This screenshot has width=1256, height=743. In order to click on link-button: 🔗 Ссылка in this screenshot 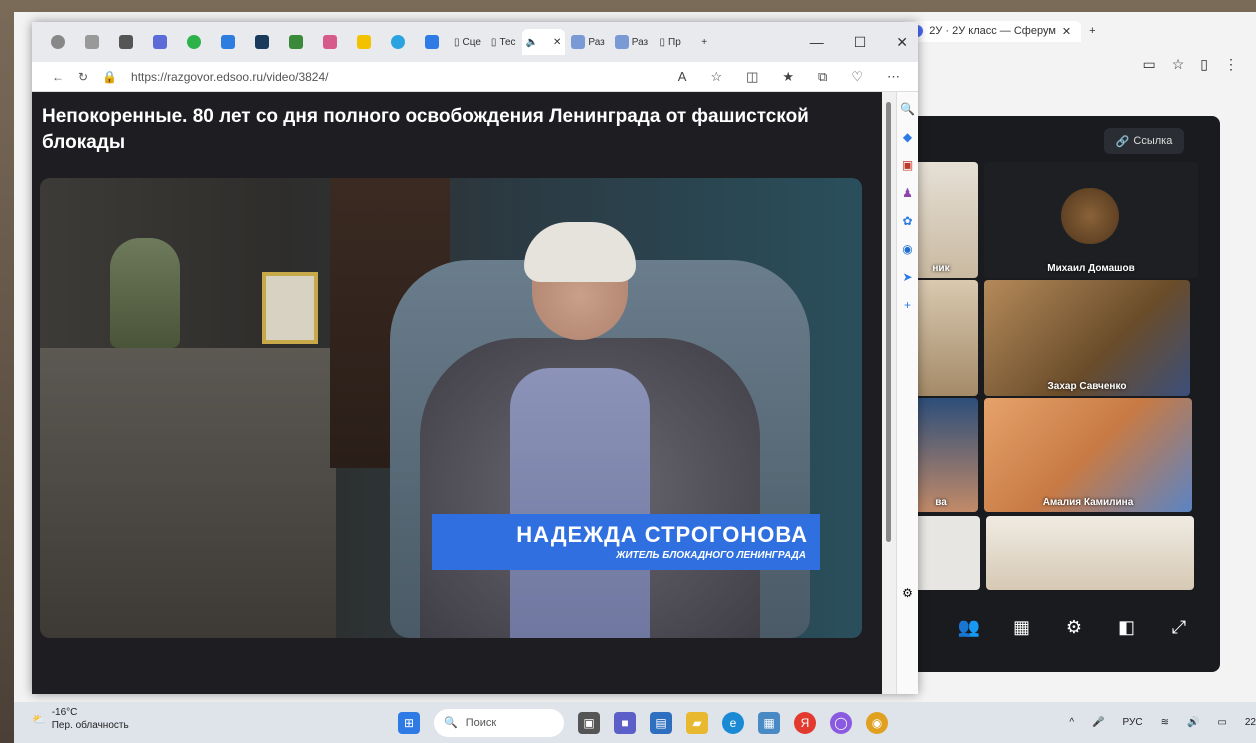, I will do `click(1144, 141)`.